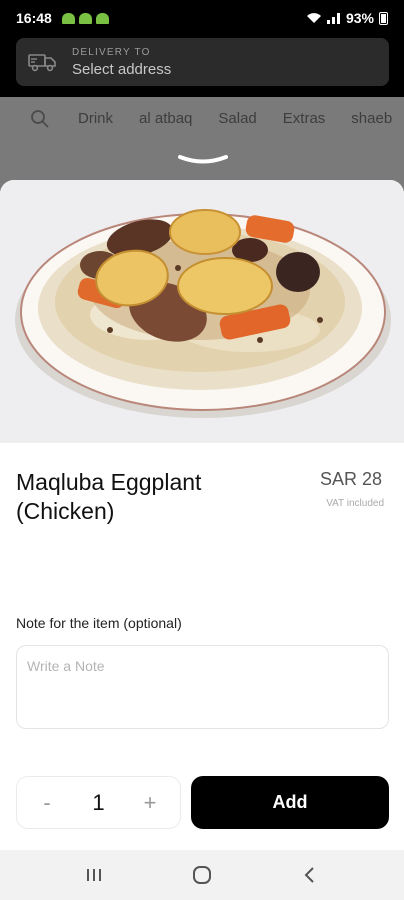  I want to click on chevron-down-icon, so click(203, 161).